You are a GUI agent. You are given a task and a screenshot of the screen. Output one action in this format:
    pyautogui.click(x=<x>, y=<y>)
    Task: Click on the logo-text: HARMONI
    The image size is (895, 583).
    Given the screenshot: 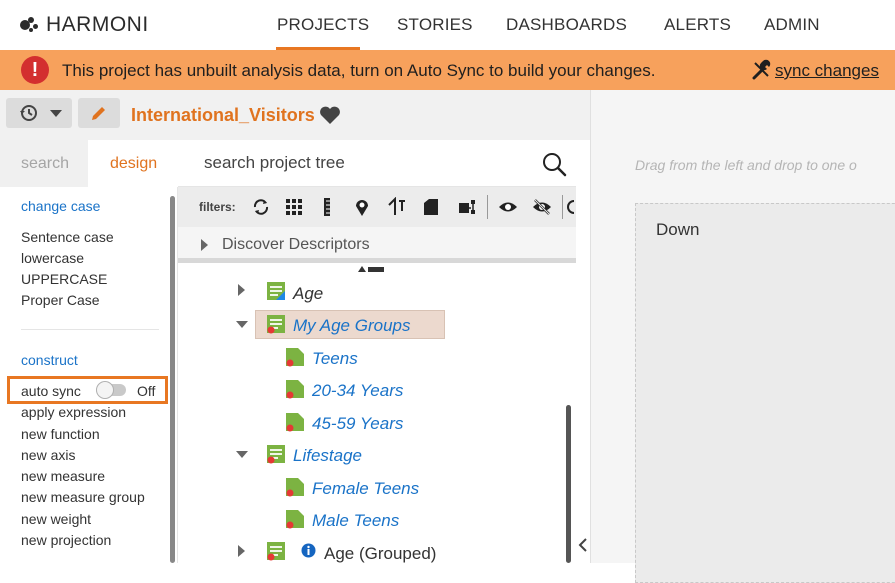 What is the action you would take?
    pyautogui.click(x=97, y=24)
    